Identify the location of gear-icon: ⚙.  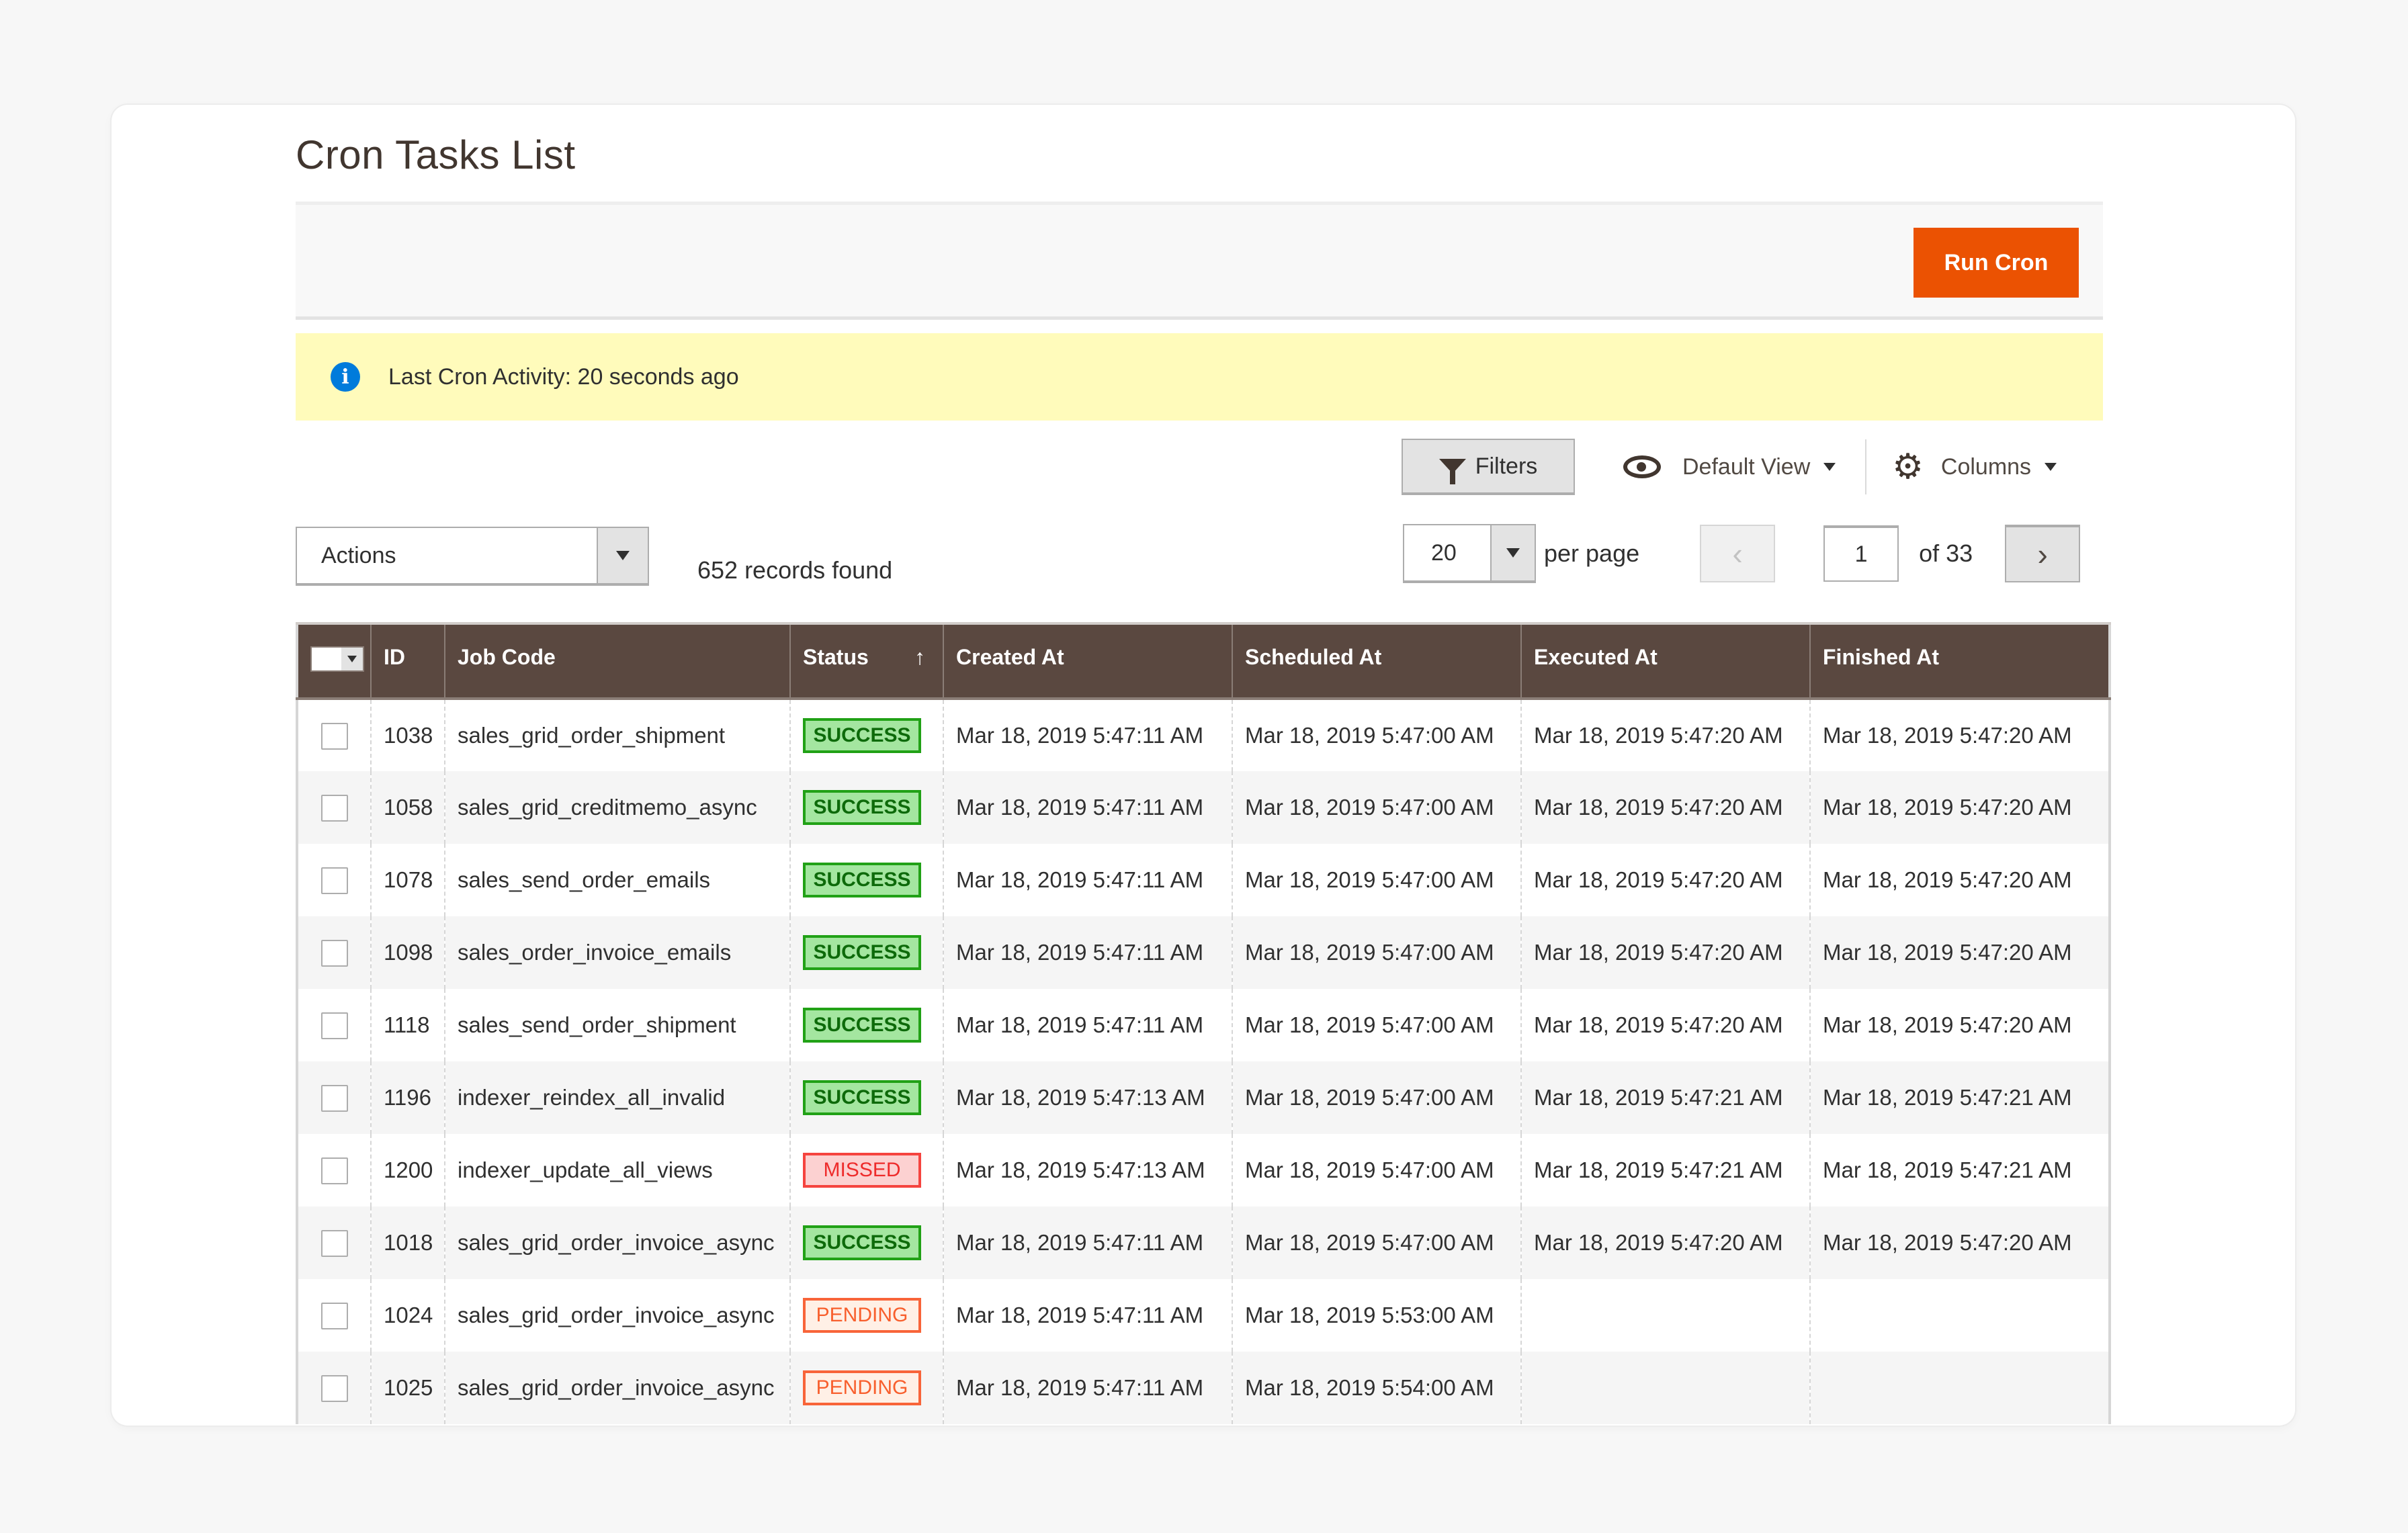
(1908, 466).